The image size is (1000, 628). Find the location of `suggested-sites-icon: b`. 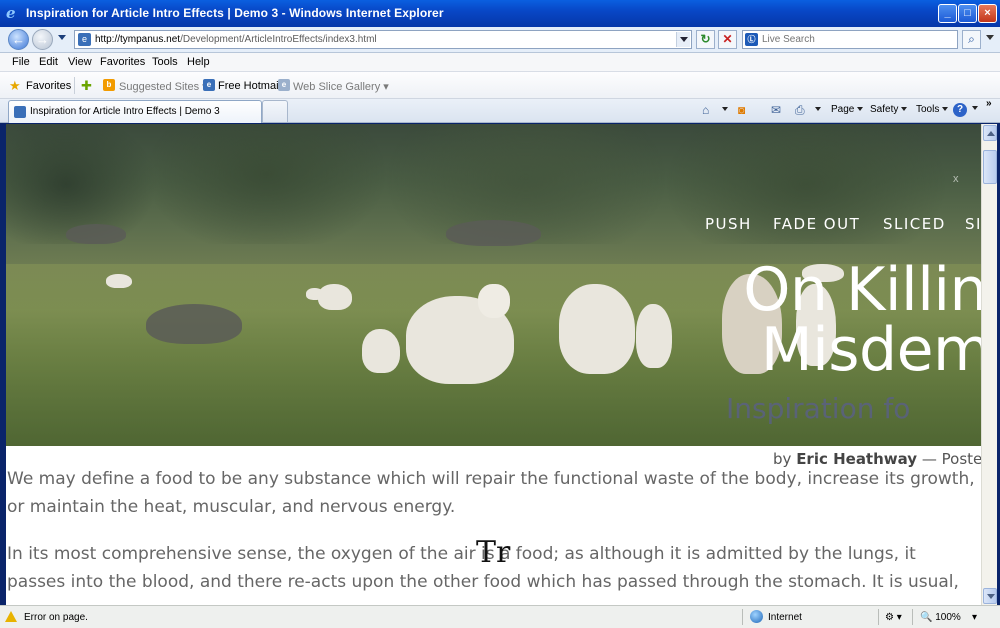

suggested-sites-icon: b is located at coordinates (109, 85).